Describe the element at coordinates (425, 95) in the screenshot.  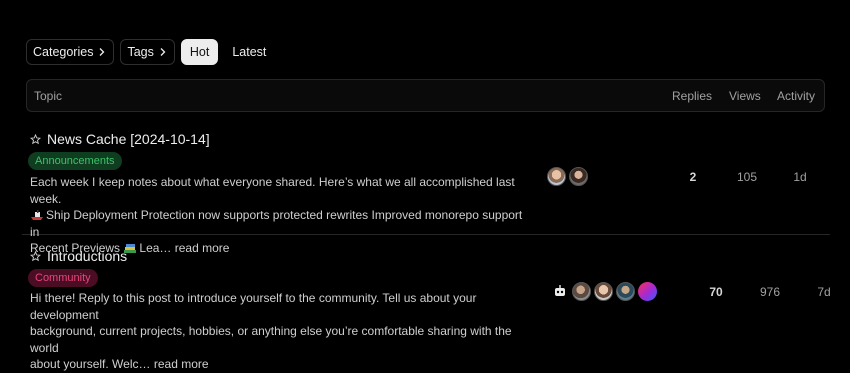
I see `topic-table-header: Topic Replies Views Activity` at that location.